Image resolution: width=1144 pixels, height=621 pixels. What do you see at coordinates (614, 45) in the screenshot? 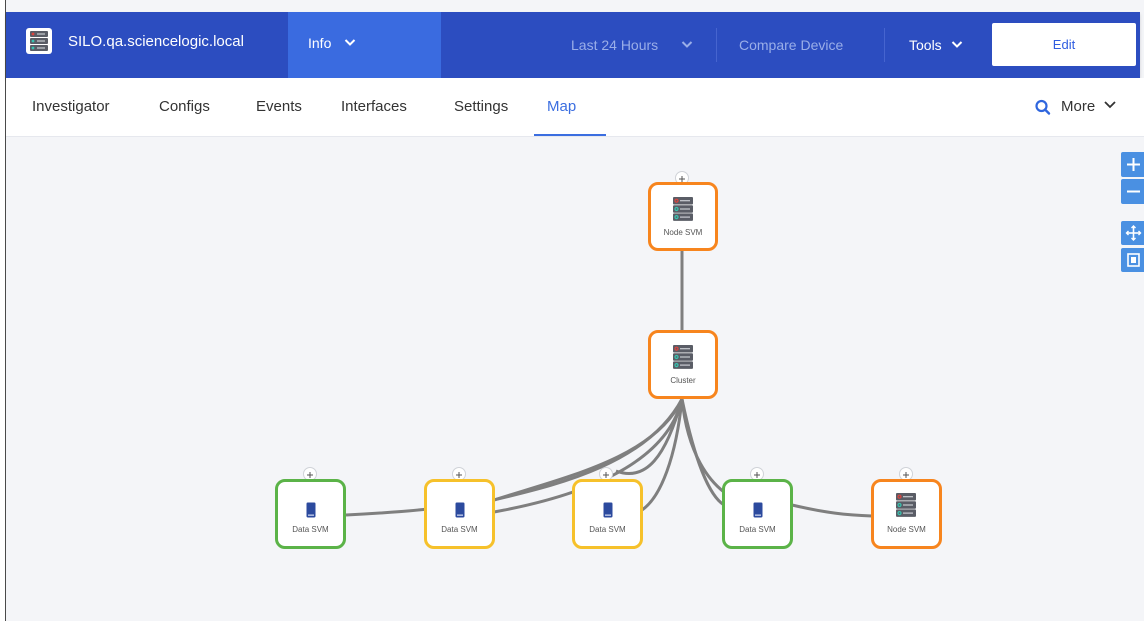
I see `time-range-dropdown: Last 24 Hours` at bounding box center [614, 45].